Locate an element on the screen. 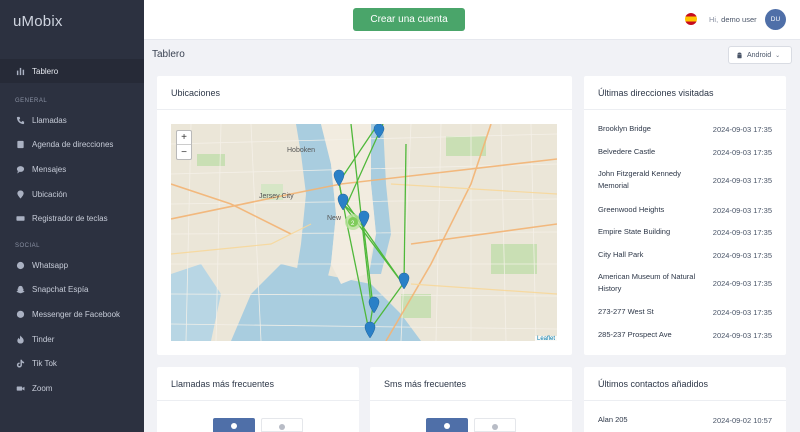 Image resolution: width=800 pixels, height=432 pixels. tinder-icon is located at coordinates (20, 339).